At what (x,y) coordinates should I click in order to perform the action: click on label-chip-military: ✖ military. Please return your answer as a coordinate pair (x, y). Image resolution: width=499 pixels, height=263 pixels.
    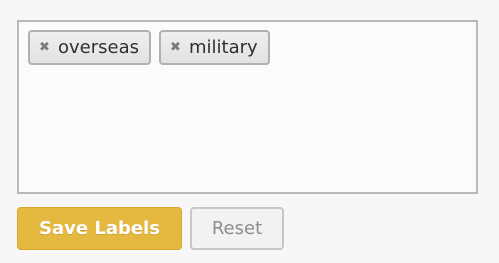
    Looking at the image, I should click on (214, 47).